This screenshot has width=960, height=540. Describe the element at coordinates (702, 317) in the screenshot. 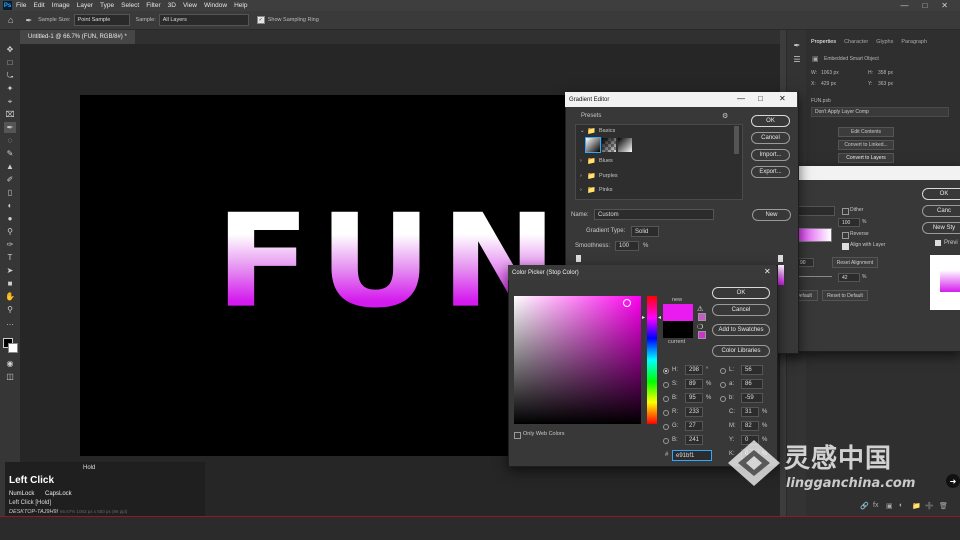

I see `gamut-color-swatch` at that location.